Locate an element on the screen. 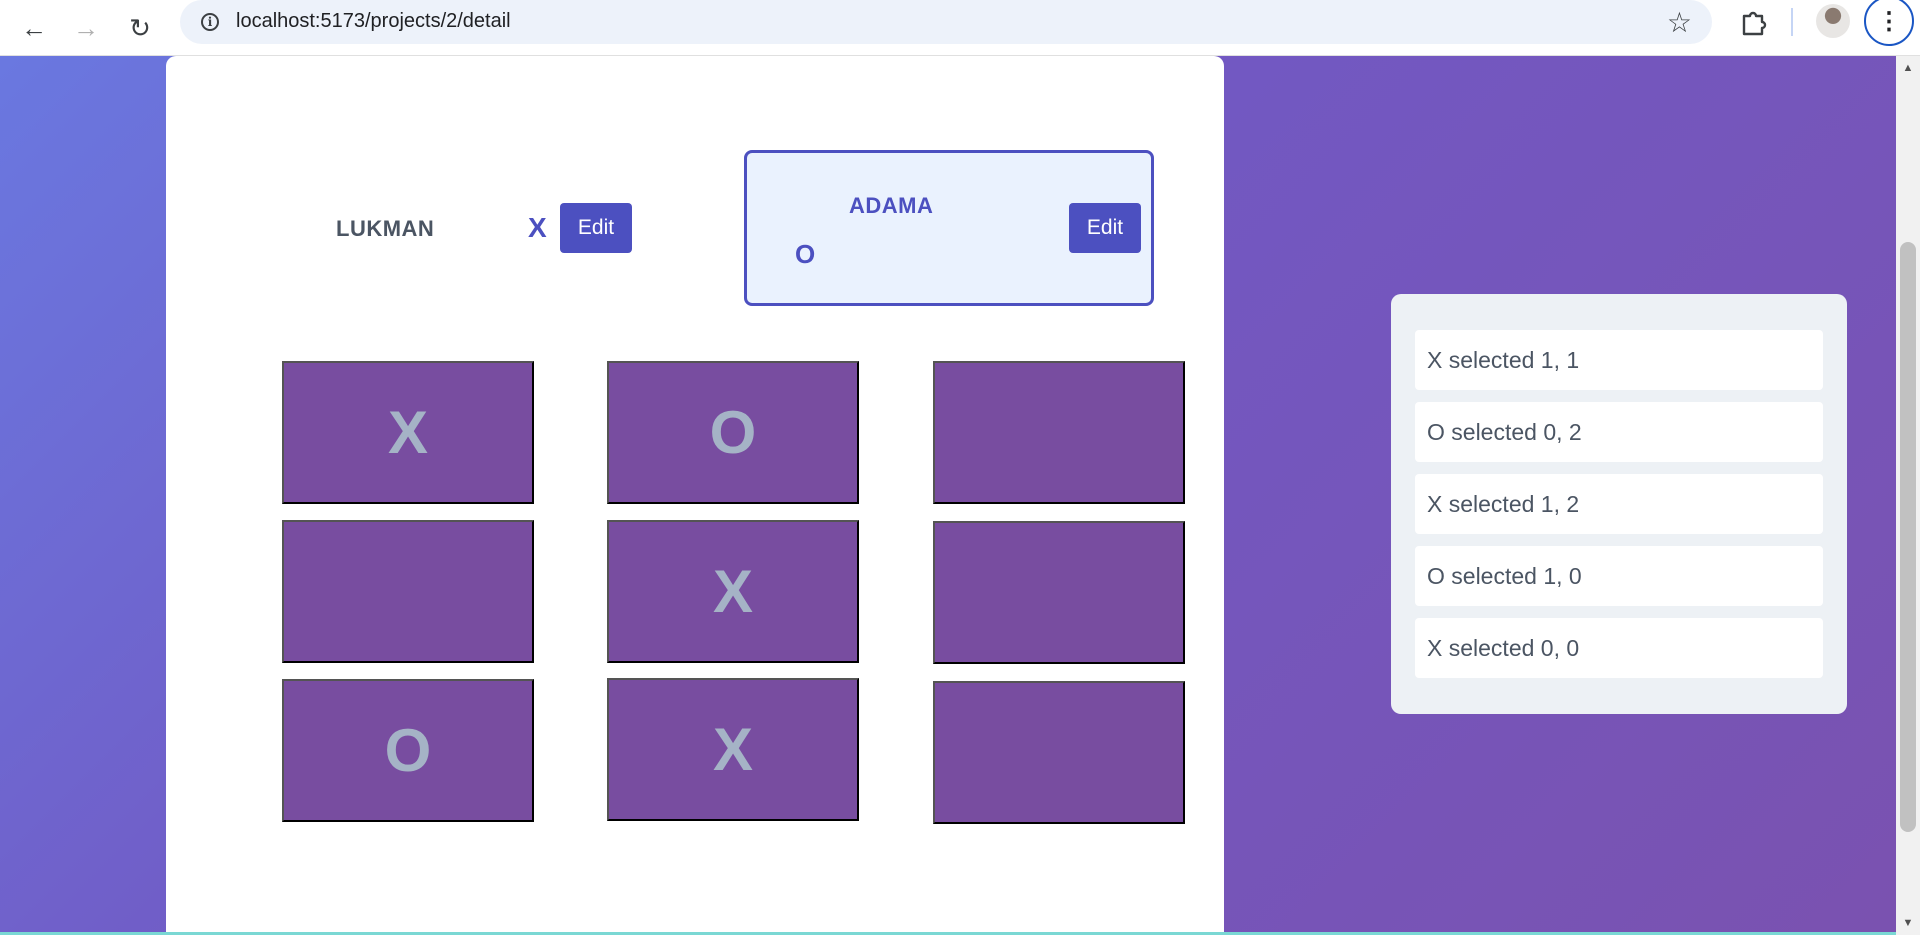 The height and width of the screenshot is (935, 1920). player-card-2-active: ADAMA O Edit is located at coordinates (949, 228).